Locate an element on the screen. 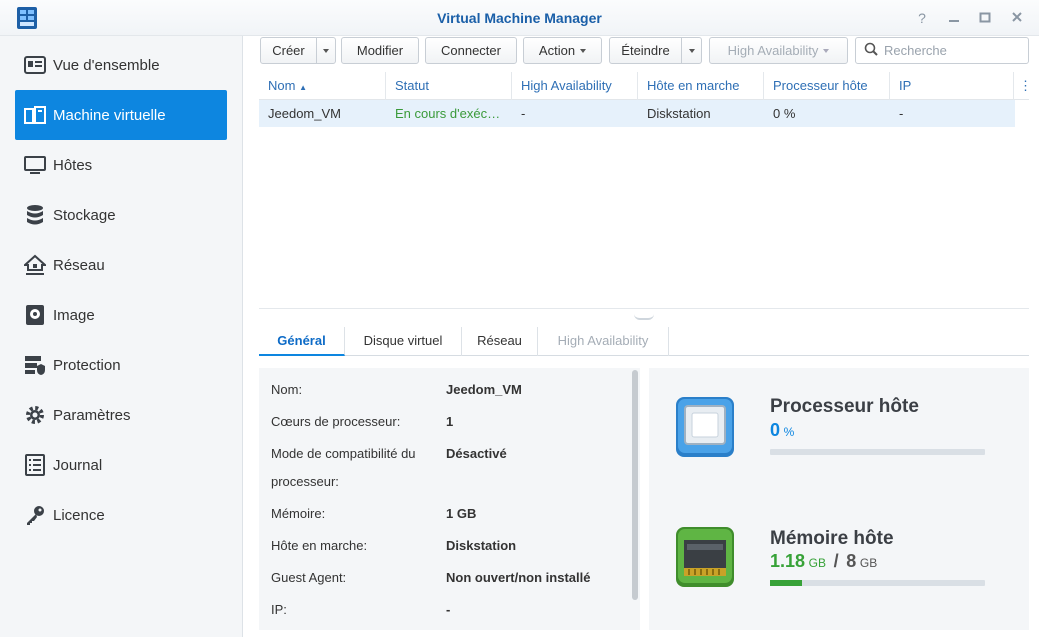 The width and height of the screenshot is (1039, 637). database-icon is located at coordinates (35, 215).